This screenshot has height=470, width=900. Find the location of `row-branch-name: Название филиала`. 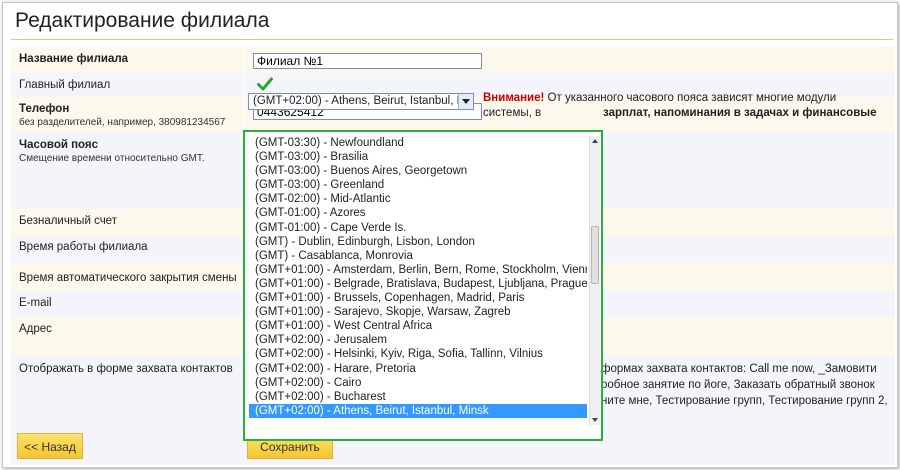

row-branch-name: Название филиала is located at coordinates (453, 60).